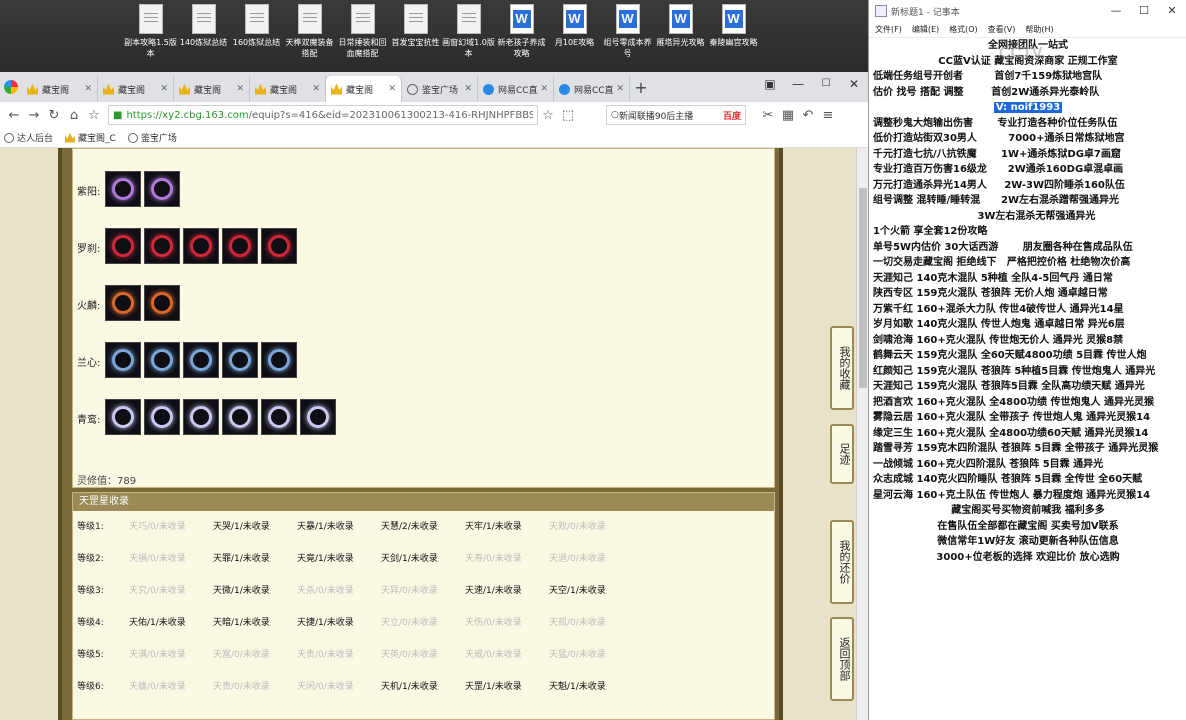 This screenshot has width=1186, height=720. I want to click on side-tool-button: 我的收藏, so click(842, 368).